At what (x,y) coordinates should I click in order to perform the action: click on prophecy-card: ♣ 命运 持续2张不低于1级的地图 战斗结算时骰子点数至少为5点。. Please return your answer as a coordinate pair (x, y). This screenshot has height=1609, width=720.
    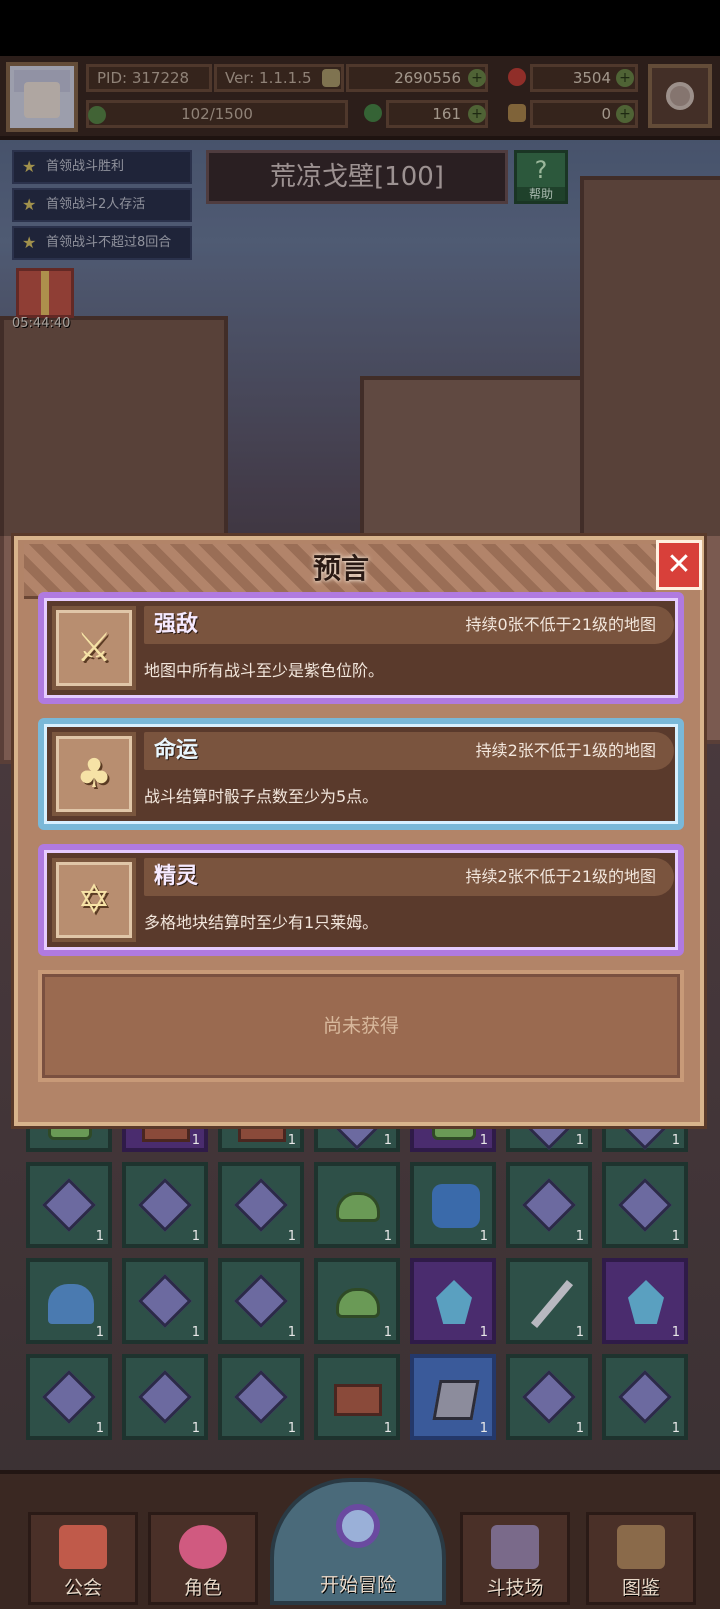
    Looking at the image, I should click on (361, 774).